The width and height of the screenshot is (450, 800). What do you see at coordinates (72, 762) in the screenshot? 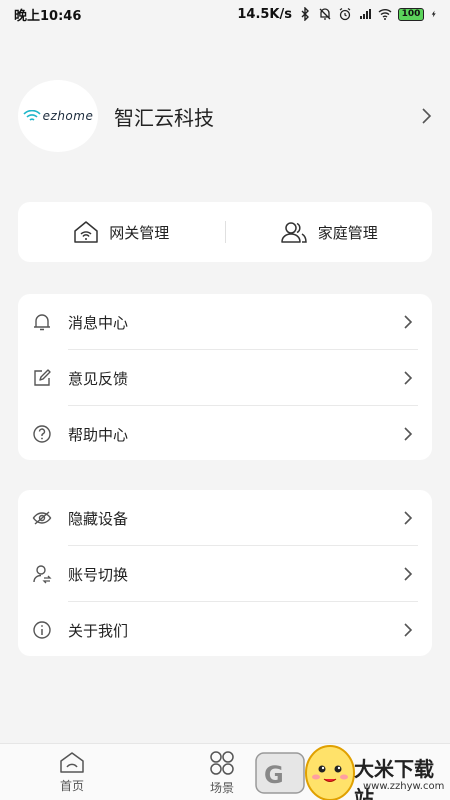
I see `home-icon` at bounding box center [72, 762].